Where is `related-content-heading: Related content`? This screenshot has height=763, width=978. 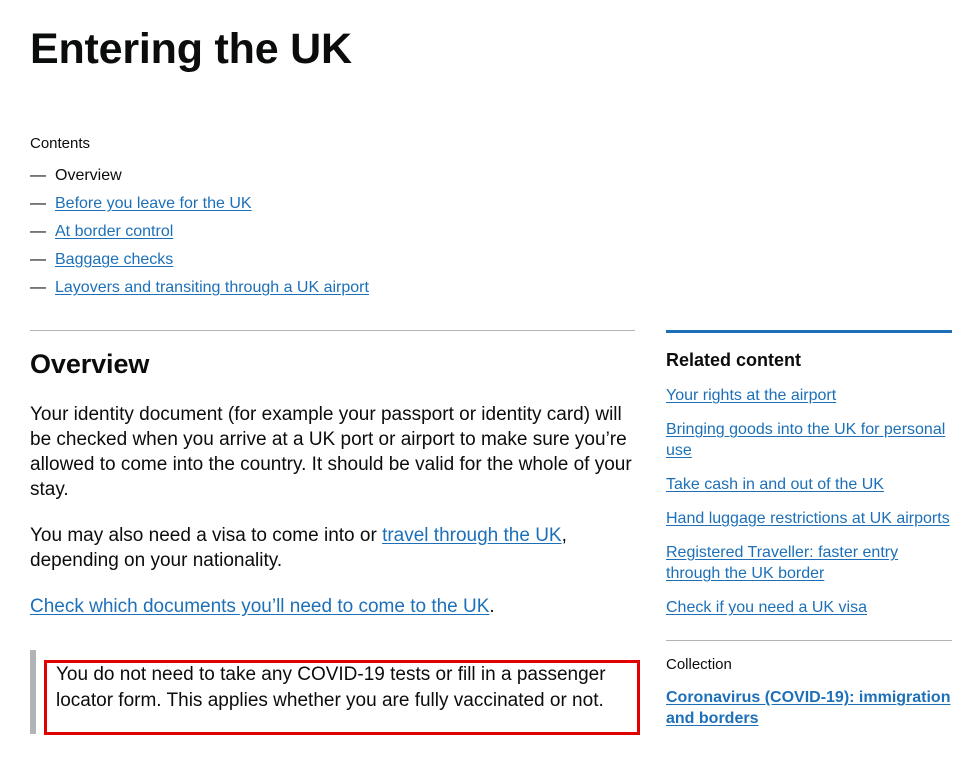 related-content-heading: Related content is located at coordinates (734, 360).